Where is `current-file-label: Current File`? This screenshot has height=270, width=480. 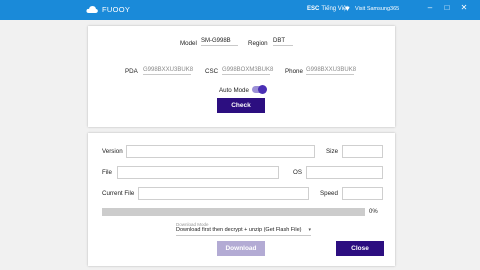
current-file-label: Current File is located at coordinates (118, 193).